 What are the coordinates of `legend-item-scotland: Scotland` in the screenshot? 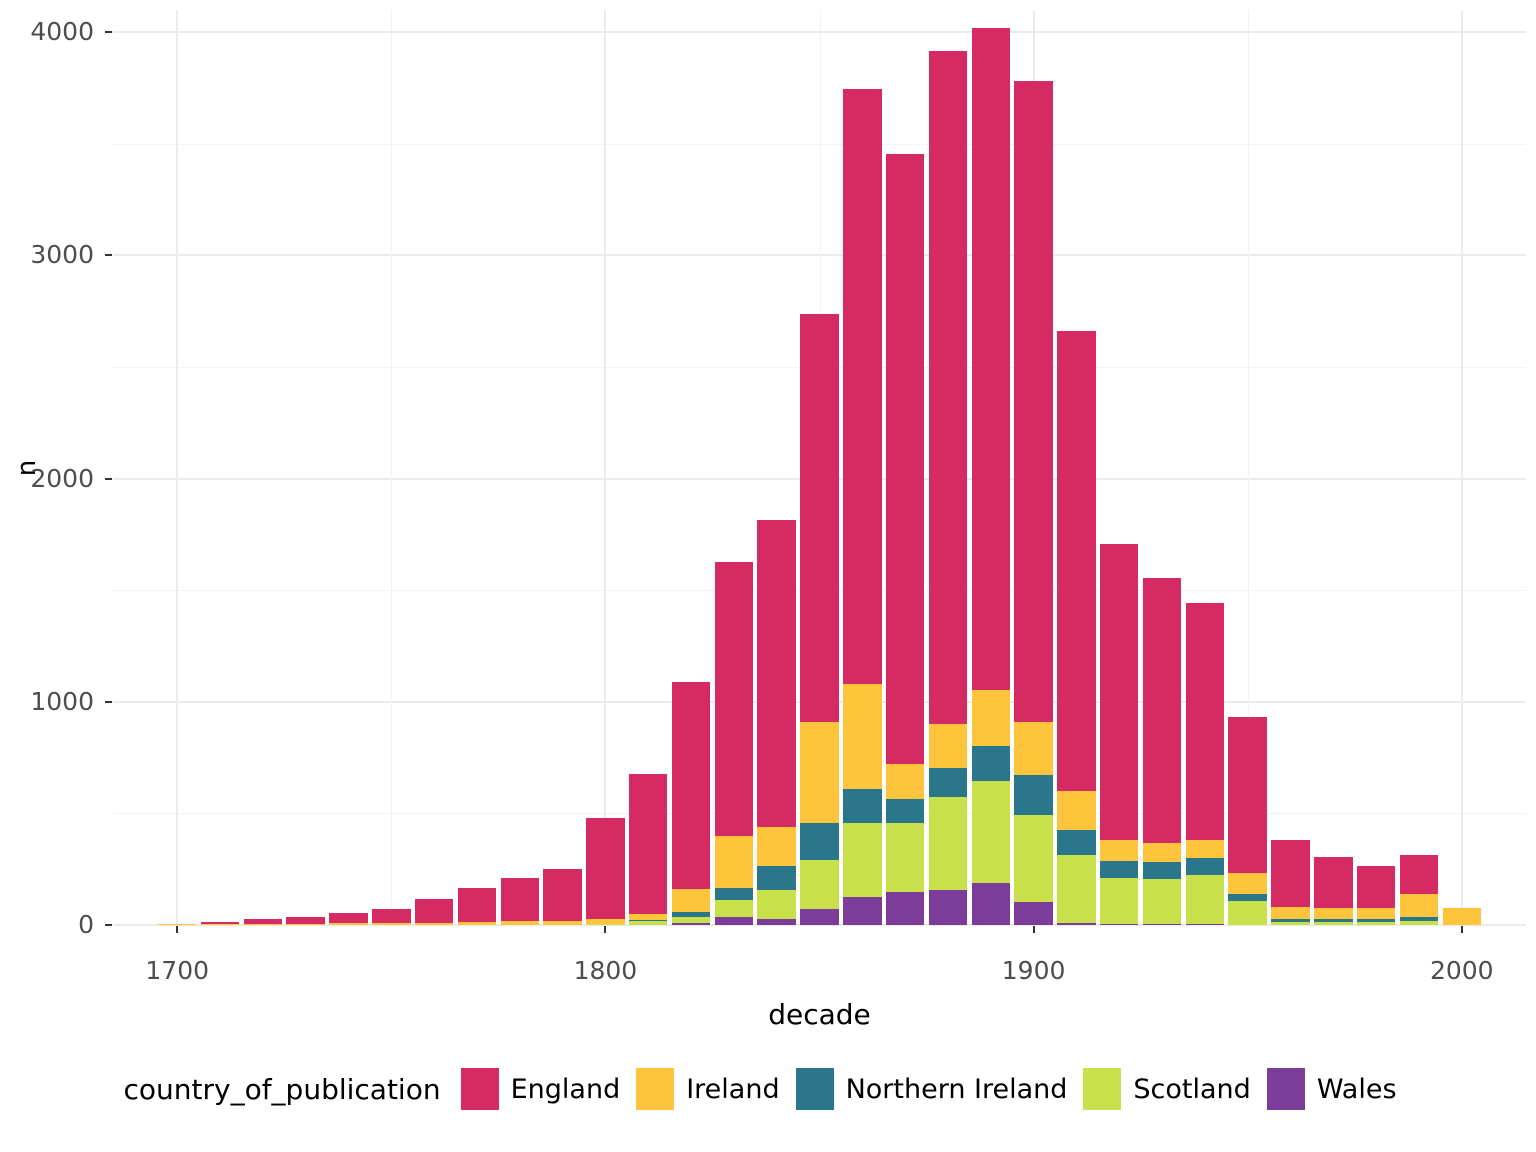 It's located at (1167, 1089).